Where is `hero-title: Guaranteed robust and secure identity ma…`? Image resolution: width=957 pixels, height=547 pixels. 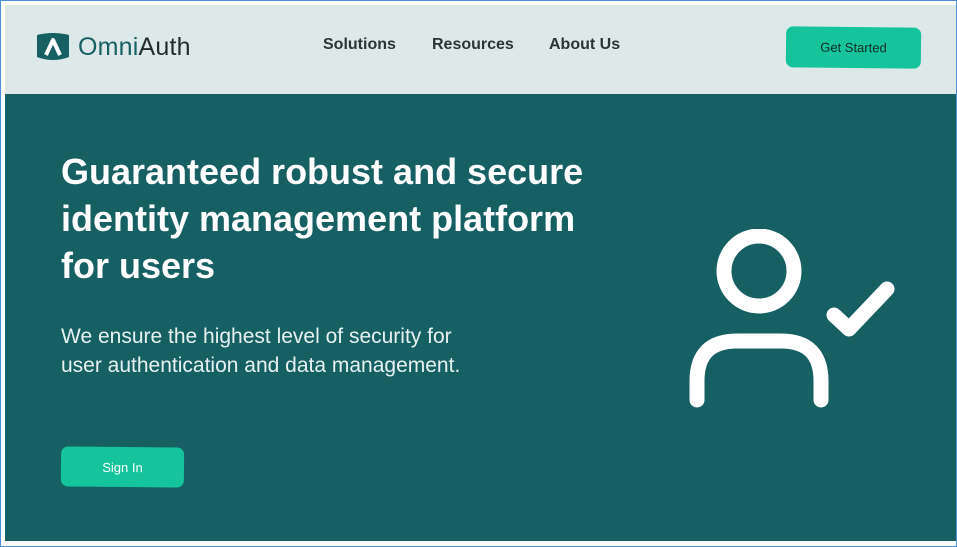
hero-title: Guaranteed robust and secure identity ma… is located at coordinates (322, 218).